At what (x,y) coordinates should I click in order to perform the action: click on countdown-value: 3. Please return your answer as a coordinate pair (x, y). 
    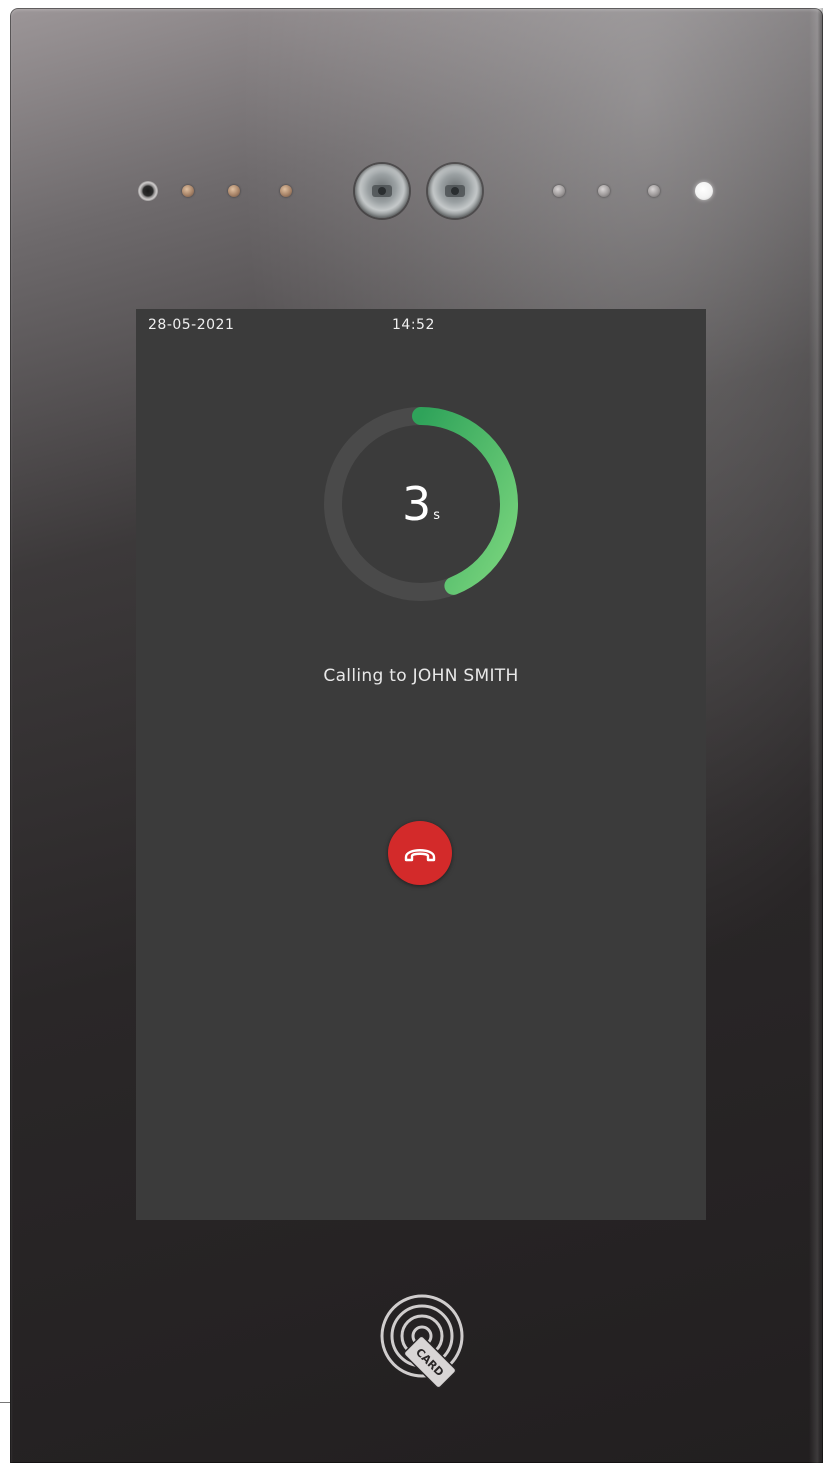
    Looking at the image, I should click on (416, 504).